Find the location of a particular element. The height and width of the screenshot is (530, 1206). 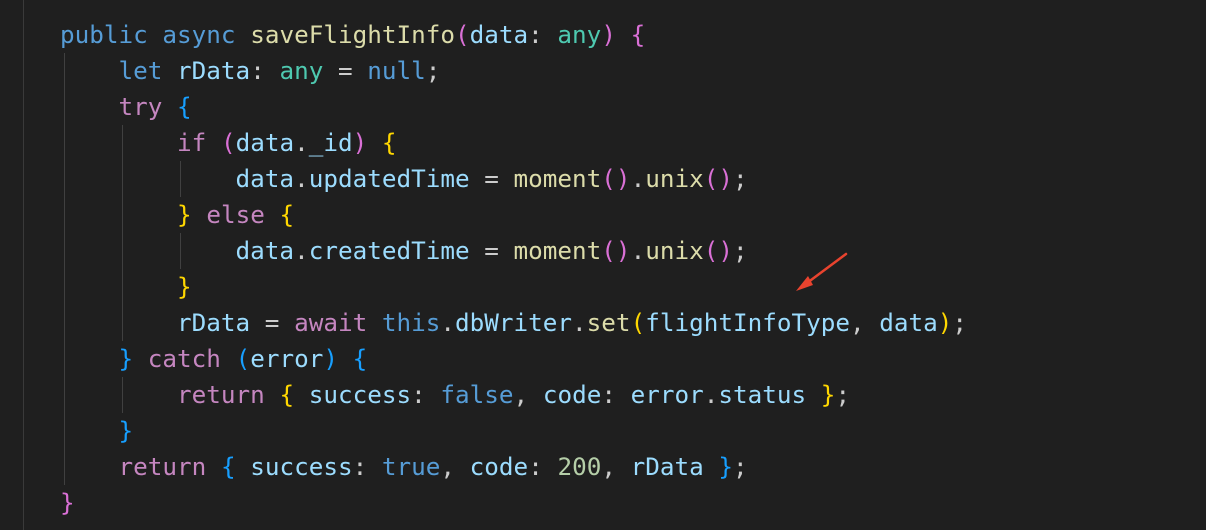

code-token: unix is located at coordinates (674, 250).